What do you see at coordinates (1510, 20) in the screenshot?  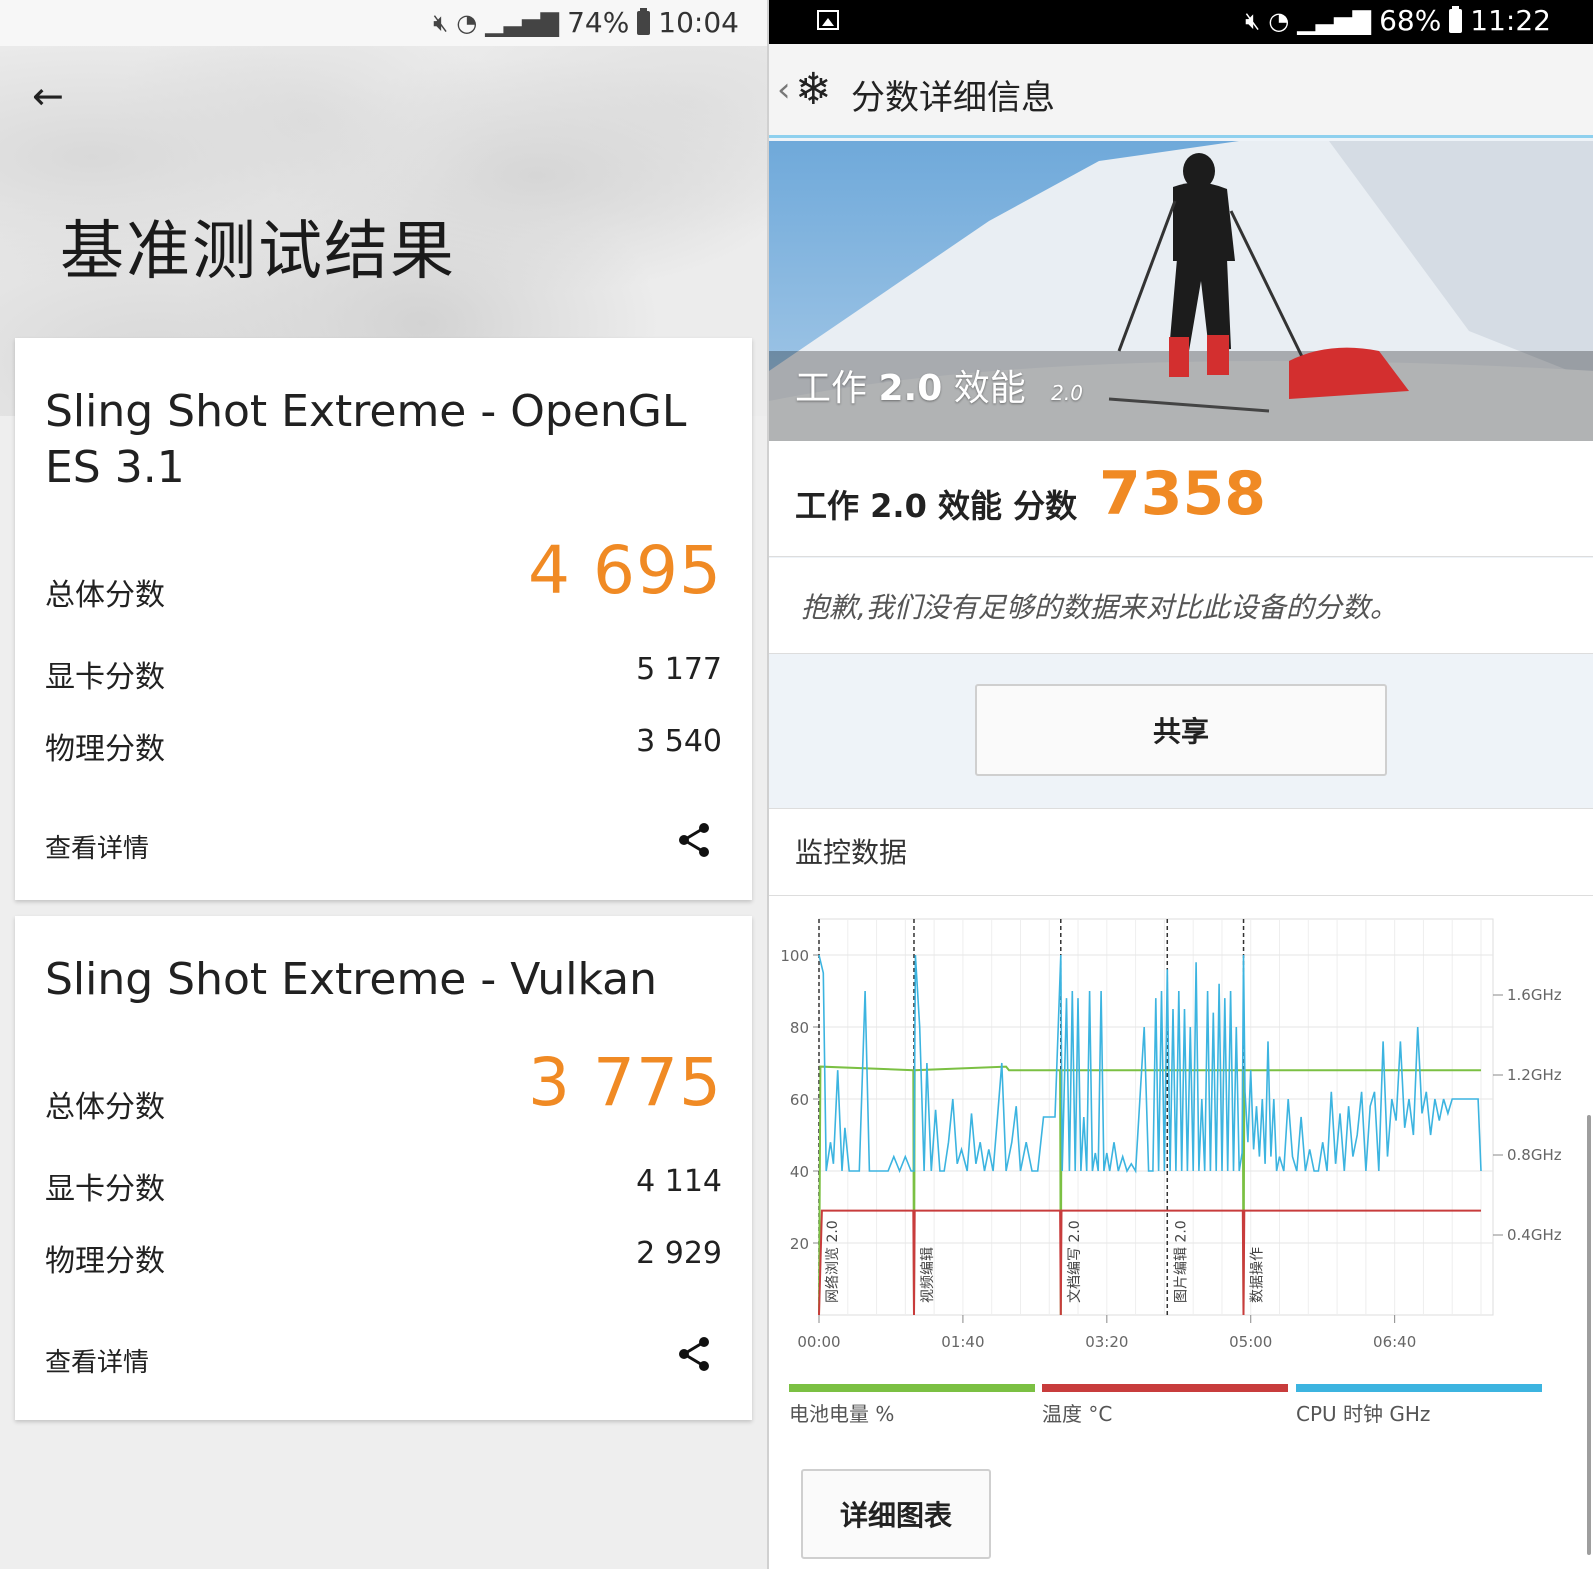 I see `status-time: 11:22` at bounding box center [1510, 20].